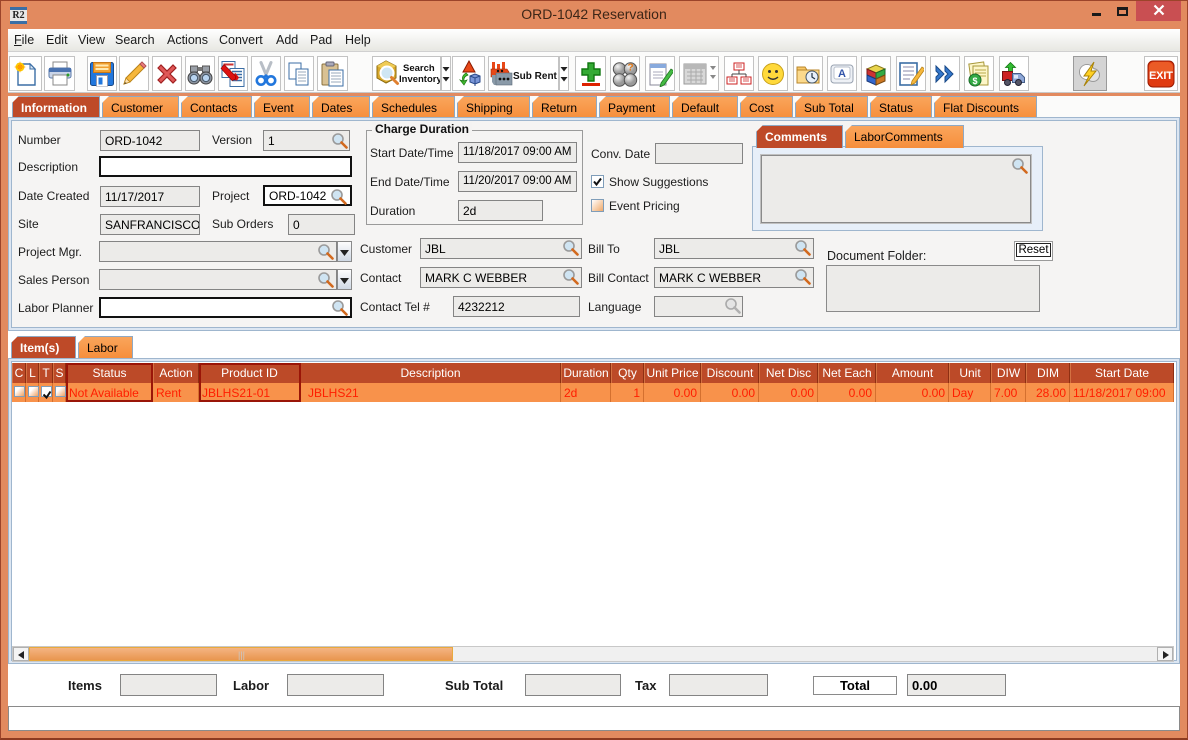 The width and height of the screenshot is (1188, 740). I want to click on svg-text: A, so click(842, 74).